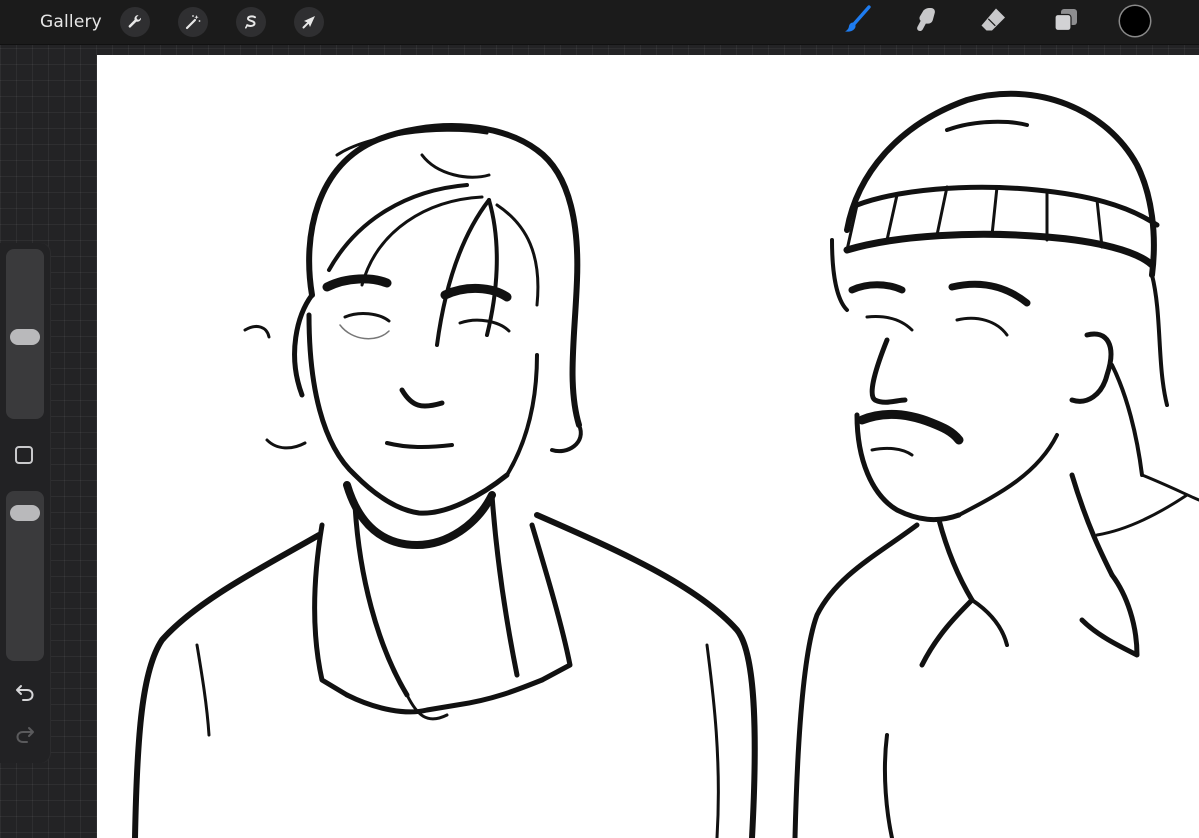 This screenshot has width=1199, height=838. I want to click on selection-s-icon, so click(251, 22).